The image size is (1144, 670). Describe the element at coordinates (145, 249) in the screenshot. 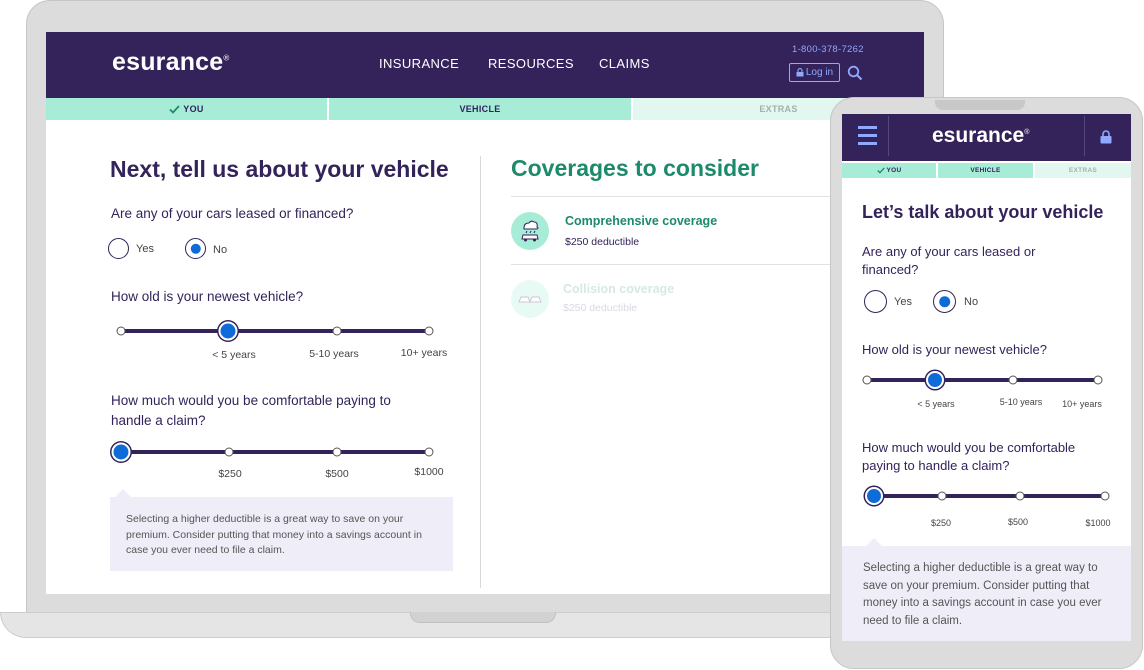

I see `radio-yes-label: Yes` at that location.